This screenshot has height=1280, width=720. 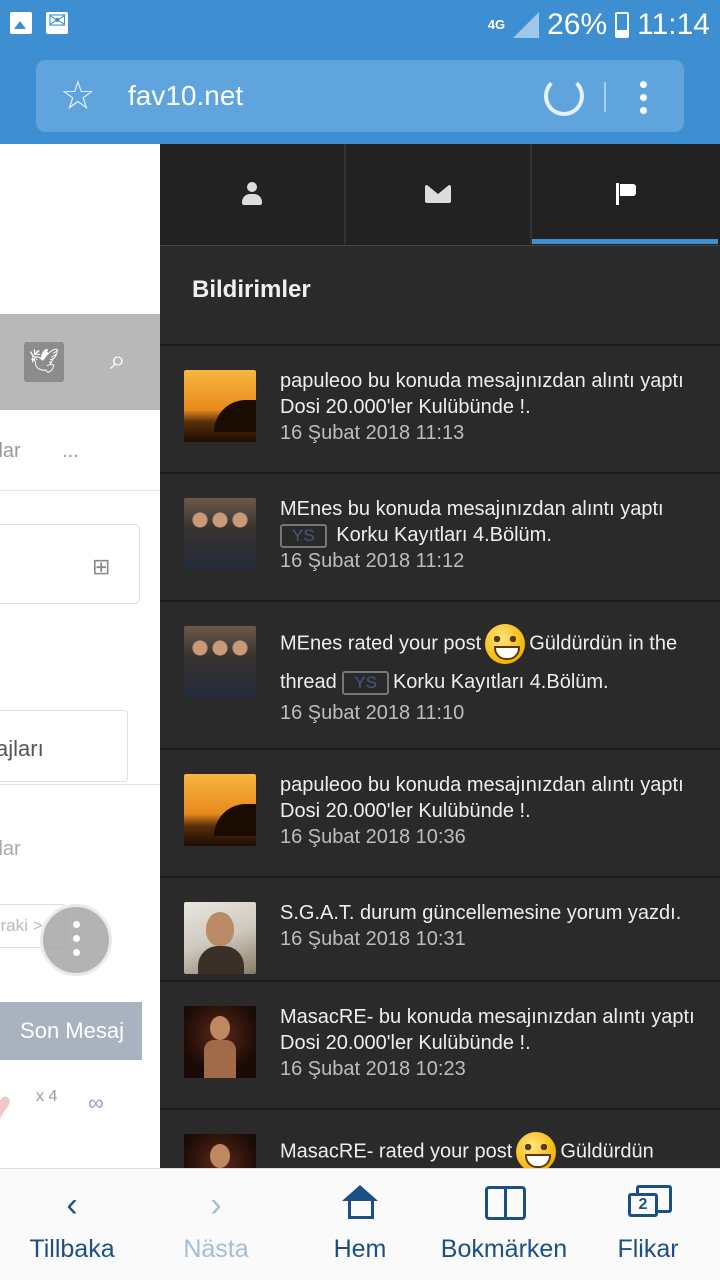 What do you see at coordinates (10, 451) in the screenshot?
I see `nav-link-partial: jlar` at bounding box center [10, 451].